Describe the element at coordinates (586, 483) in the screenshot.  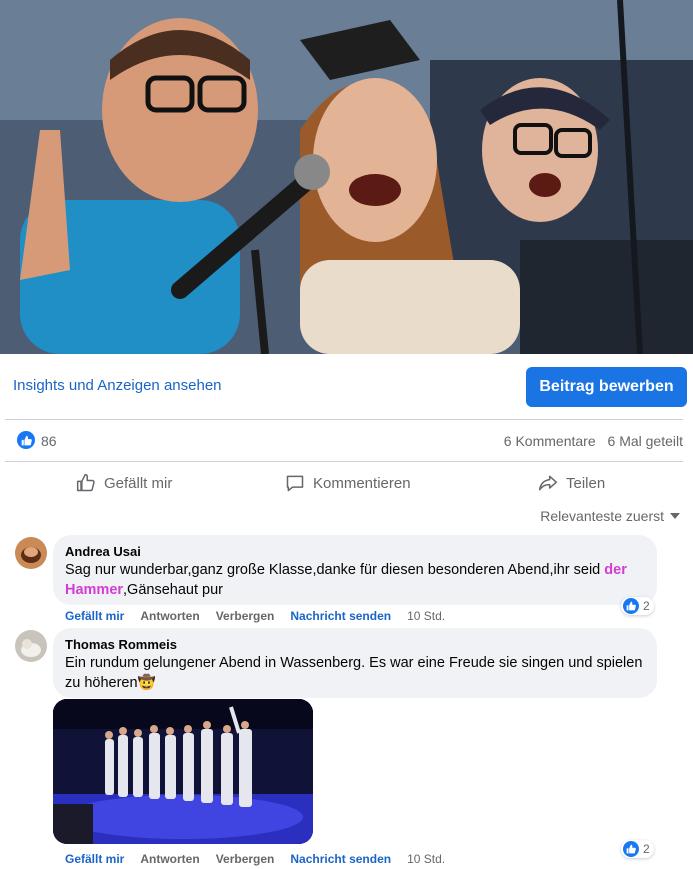
I see `share-label: Teilen` at that location.